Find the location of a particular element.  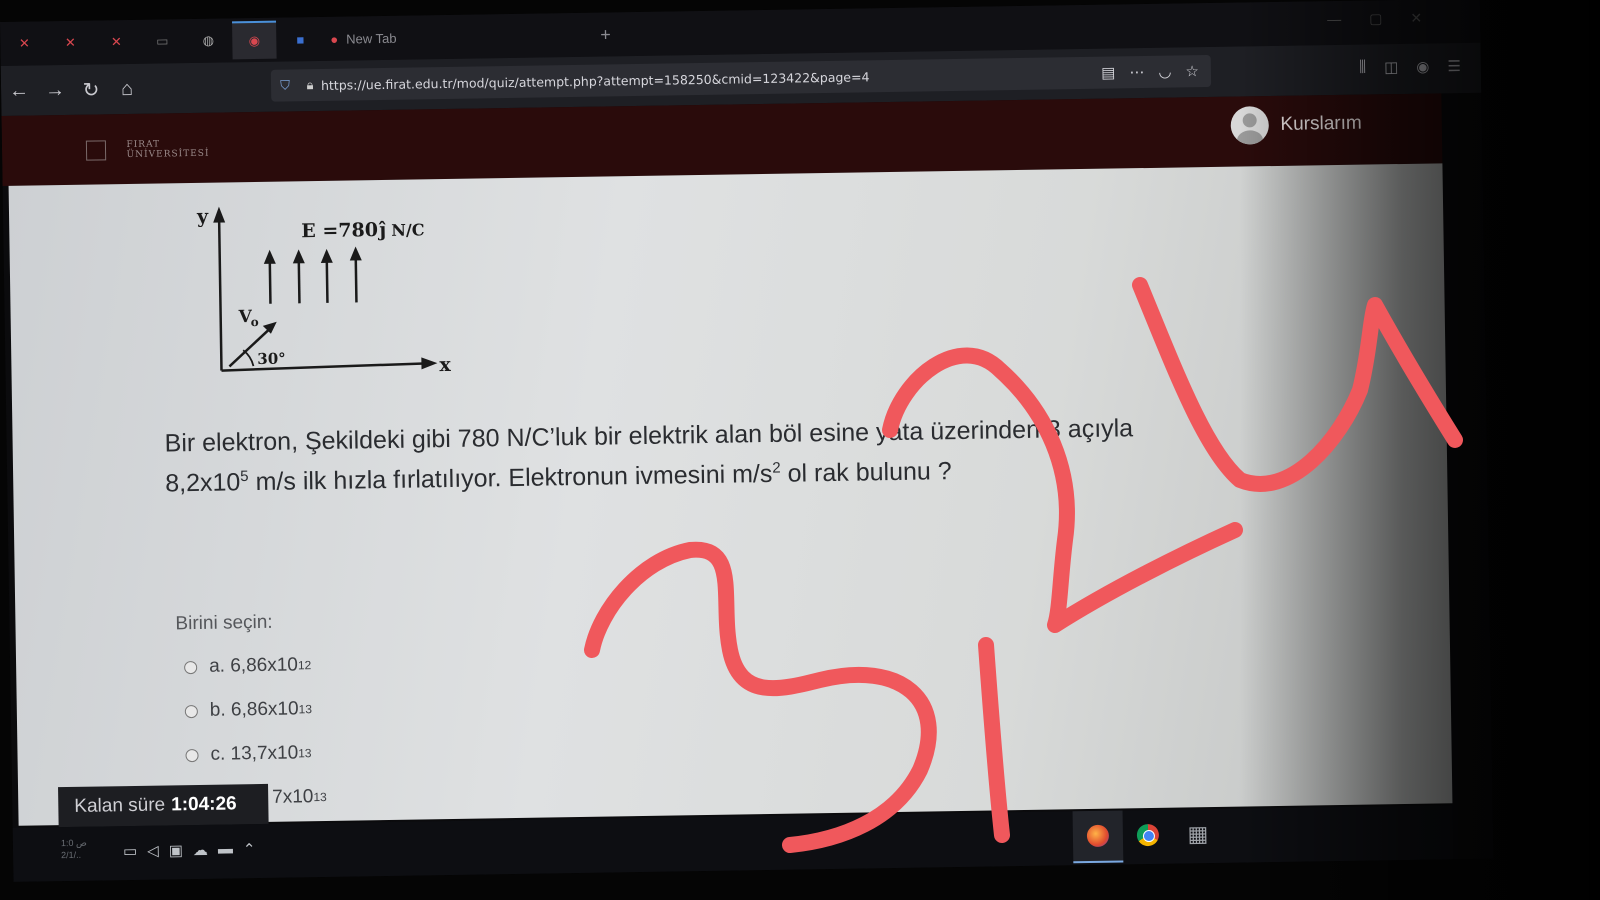

field-label: E =780 is located at coordinates (339, 230).